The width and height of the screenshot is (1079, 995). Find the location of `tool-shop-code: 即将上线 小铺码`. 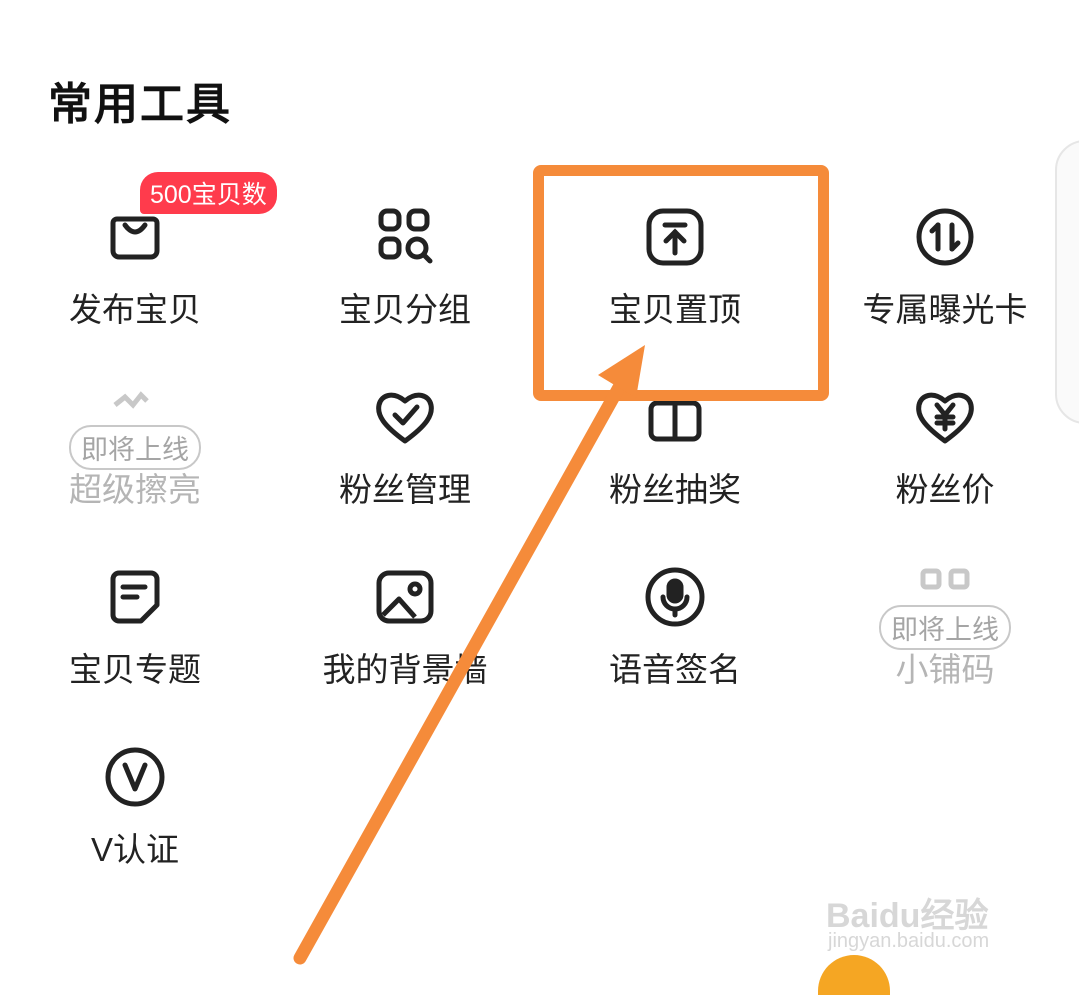

tool-shop-code: 即将上线 小铺码 is located at coordinates (945, 640).